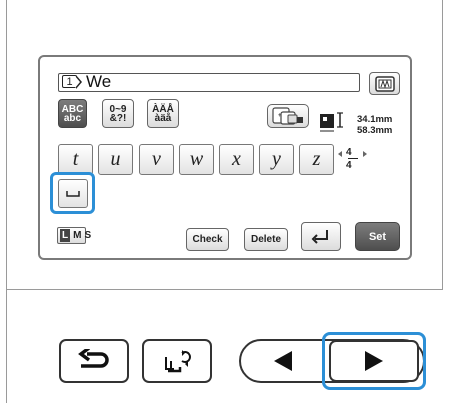 Image resolution: width=451 pixels, height=403 pixels. I want to click on prev-arrow-button, so click(283, 361).